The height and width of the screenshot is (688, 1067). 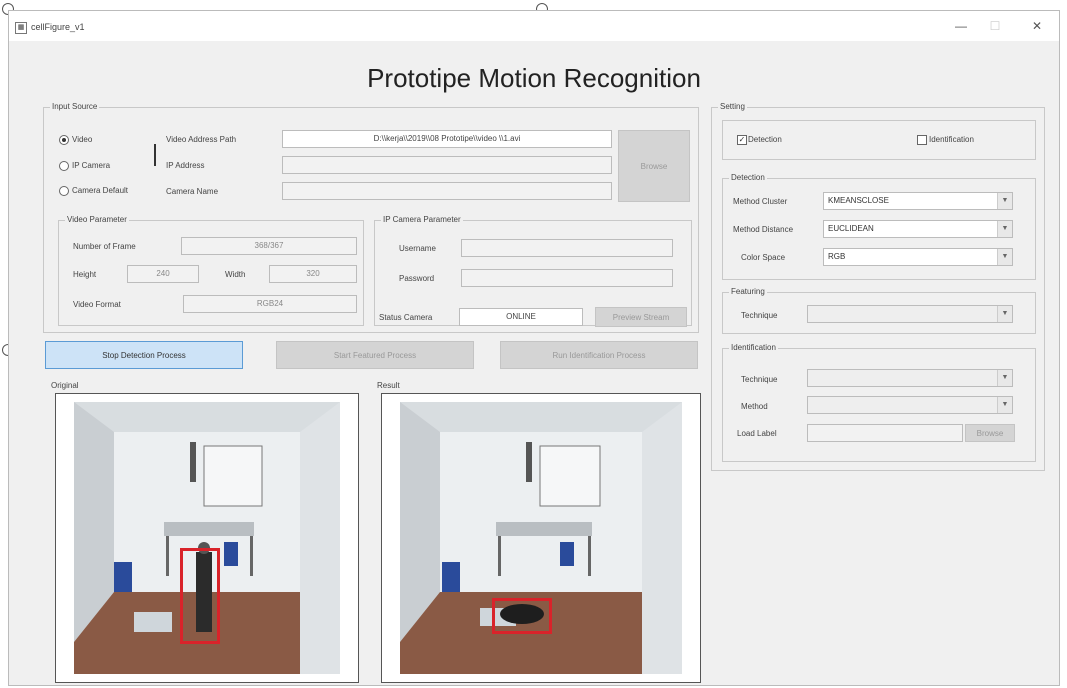 I want to click on color-space-value: RGB, so click(x=837, y=256).